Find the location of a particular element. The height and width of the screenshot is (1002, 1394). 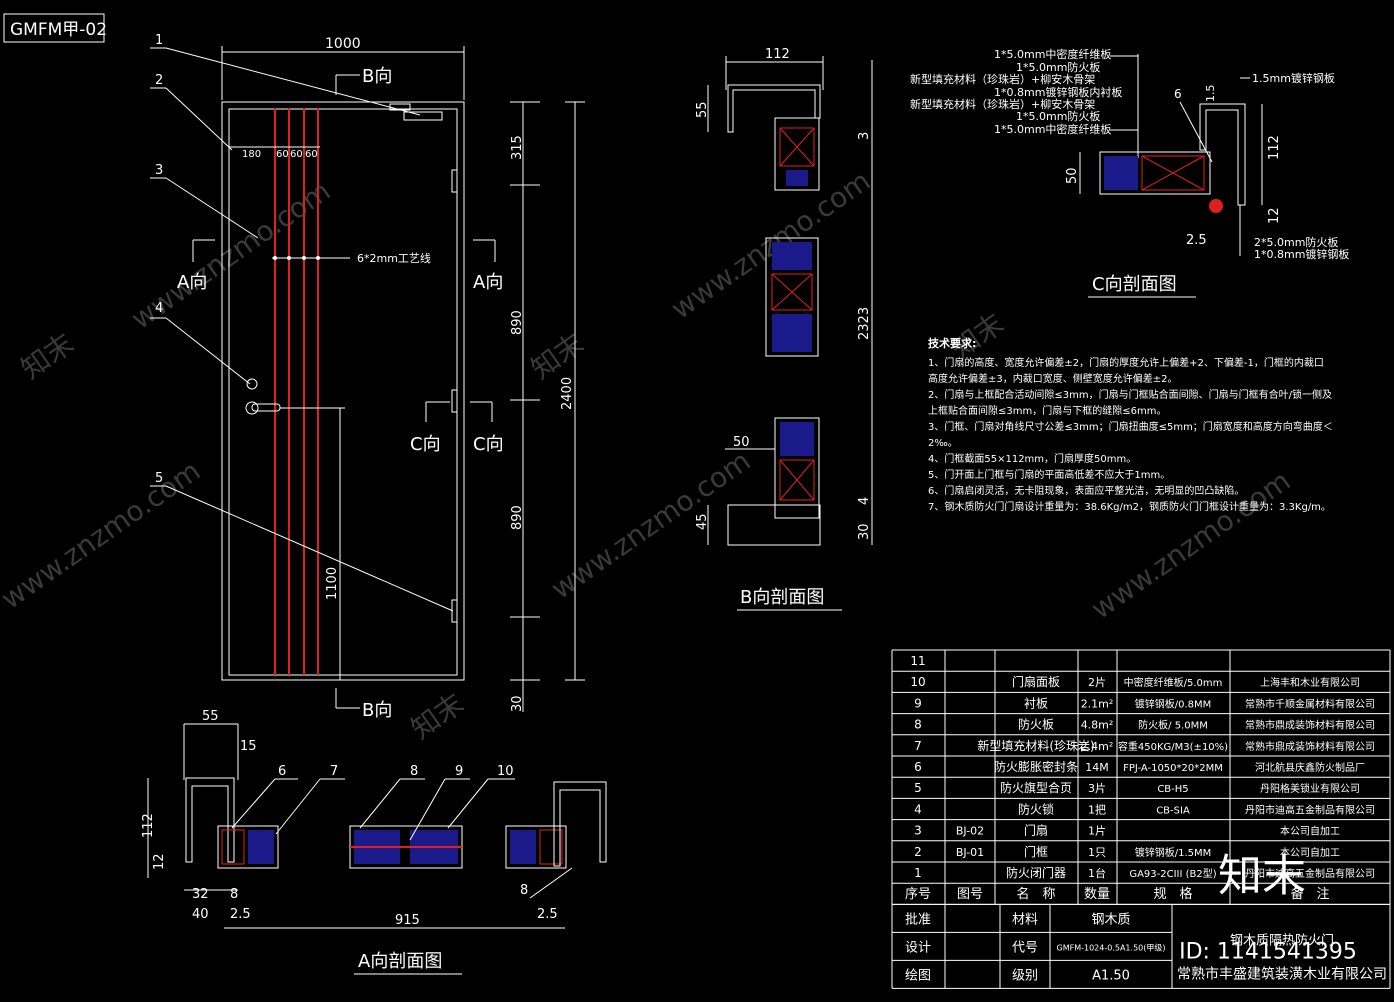

section-a-dim-40: 40 is located at coordinates (200, 914).